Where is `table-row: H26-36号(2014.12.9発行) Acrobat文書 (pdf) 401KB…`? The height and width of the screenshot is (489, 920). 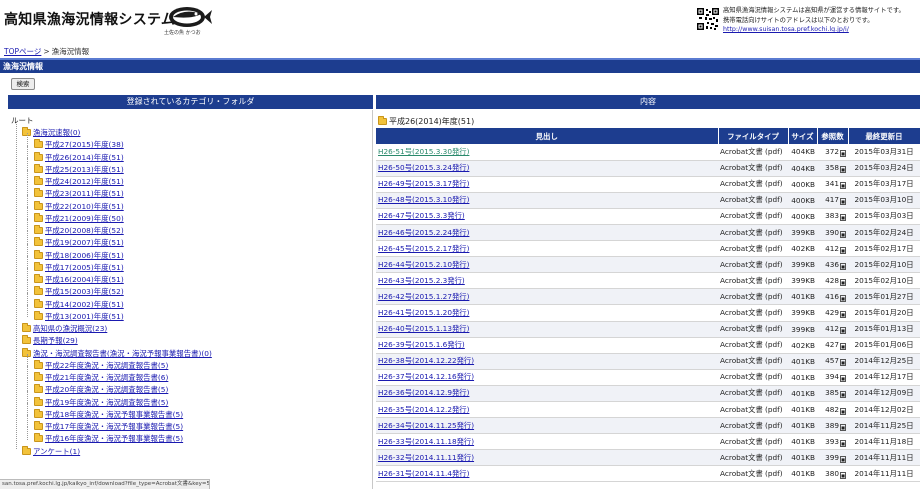
table-row: H26-36号(2014.12.9発行) Acrobat文書 (pdf) 401KB… is located at coordinates (648, 394).